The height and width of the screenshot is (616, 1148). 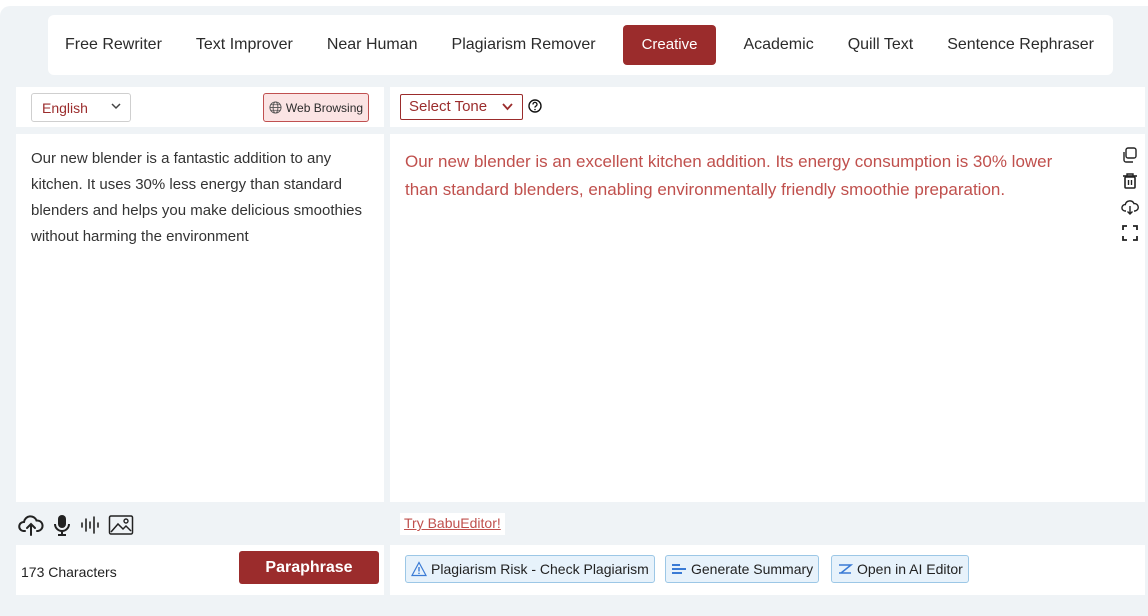 What do you see at coordinates (448, 106) in the screenshot?
I see `tone-select-label: Select Tone` at bounding box center [448, 106].